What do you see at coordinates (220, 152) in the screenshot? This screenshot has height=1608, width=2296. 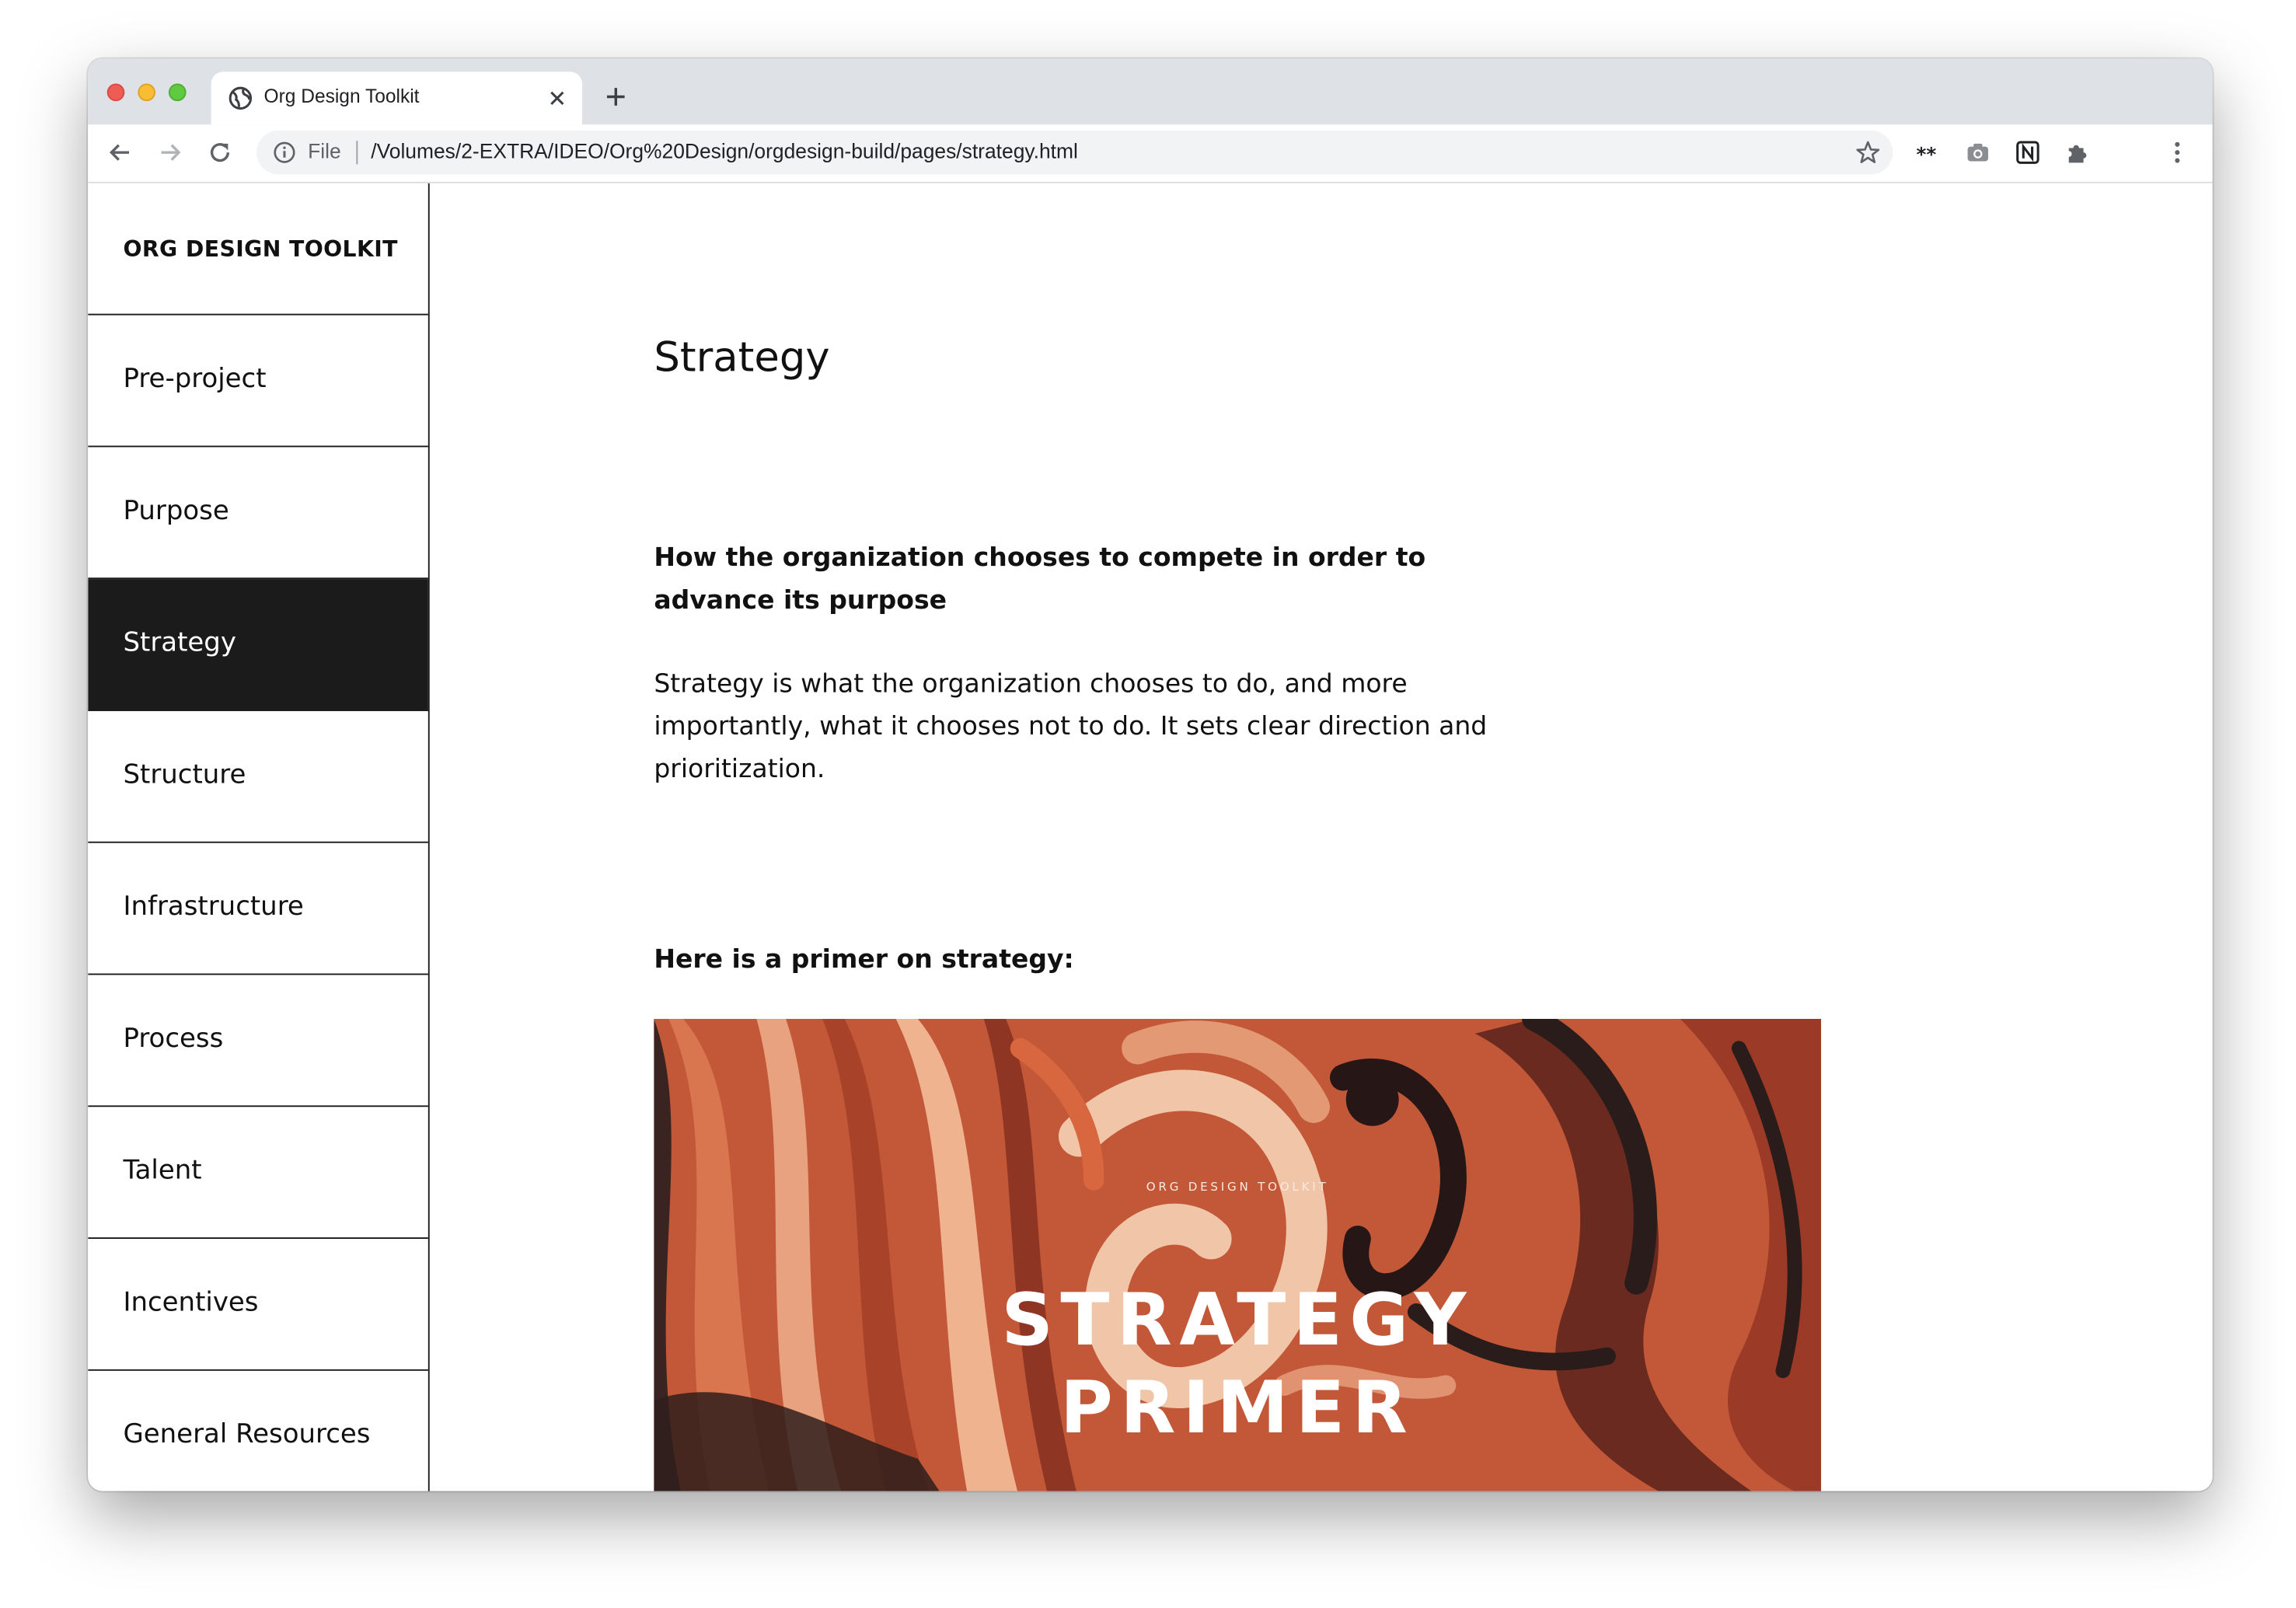 I see `reload-icon` at bounding box center [220, 152].